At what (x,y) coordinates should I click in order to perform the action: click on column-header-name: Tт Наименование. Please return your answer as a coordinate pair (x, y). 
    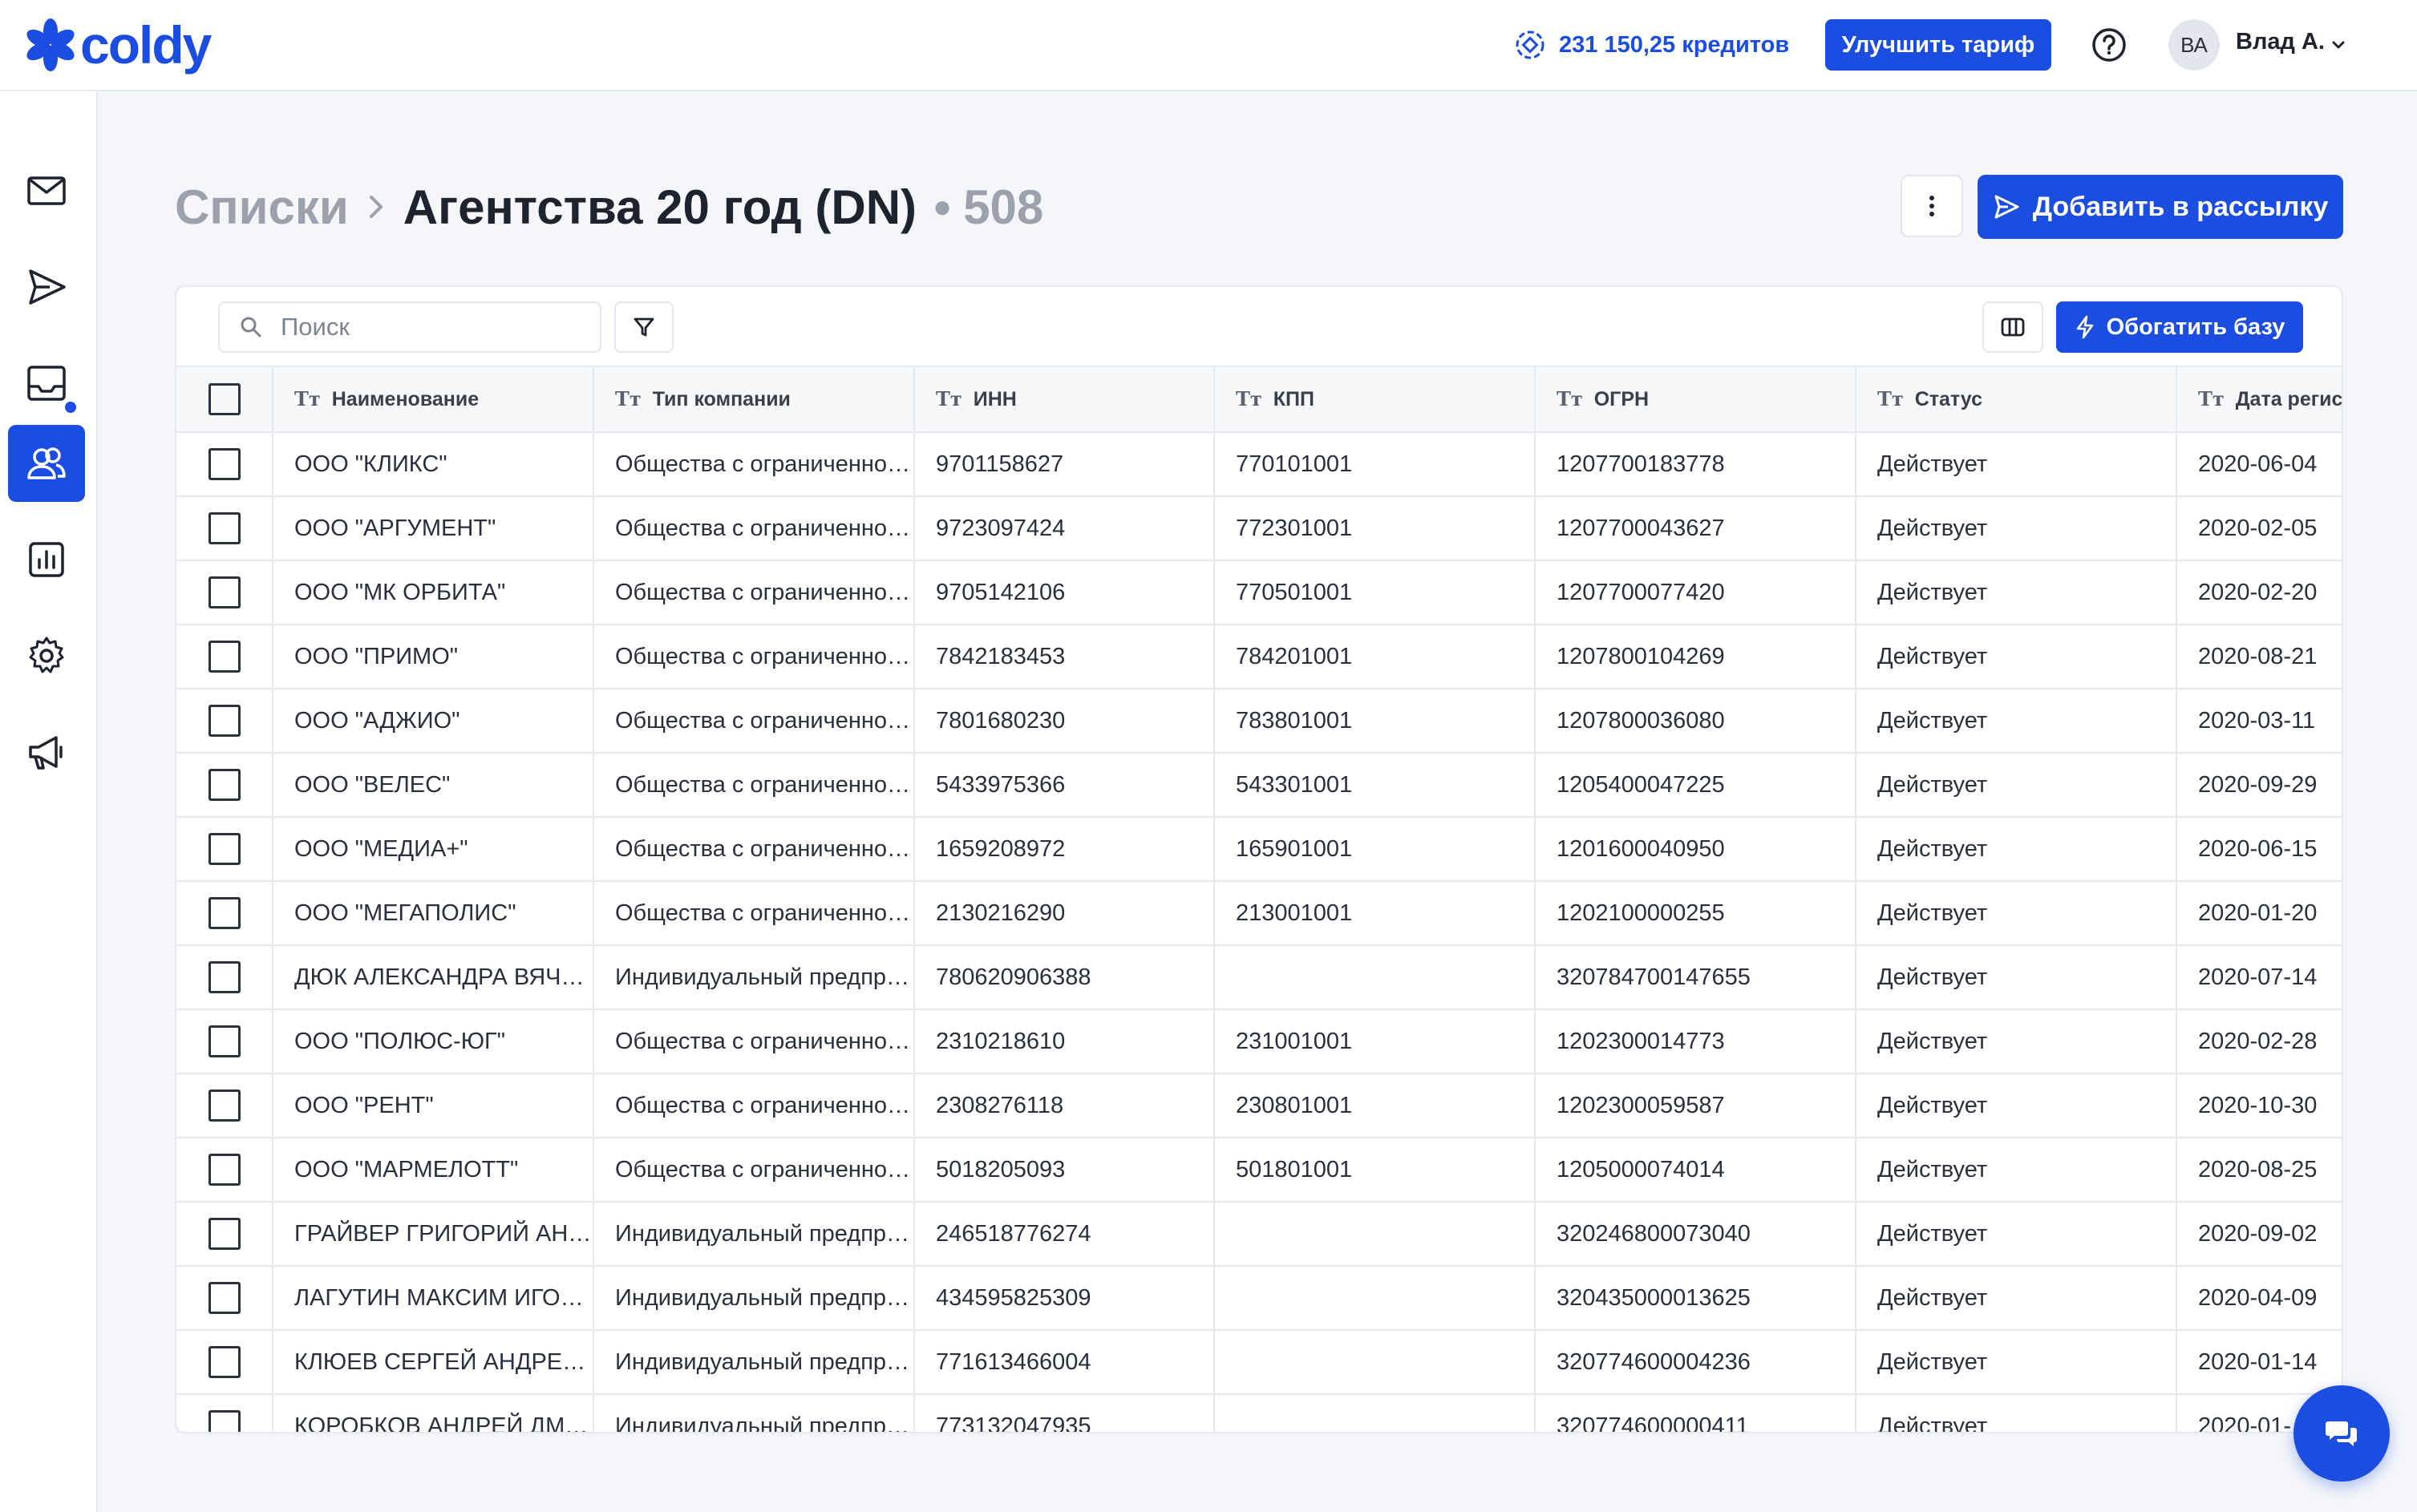
    Looking at the image, I should click on (434, 399).